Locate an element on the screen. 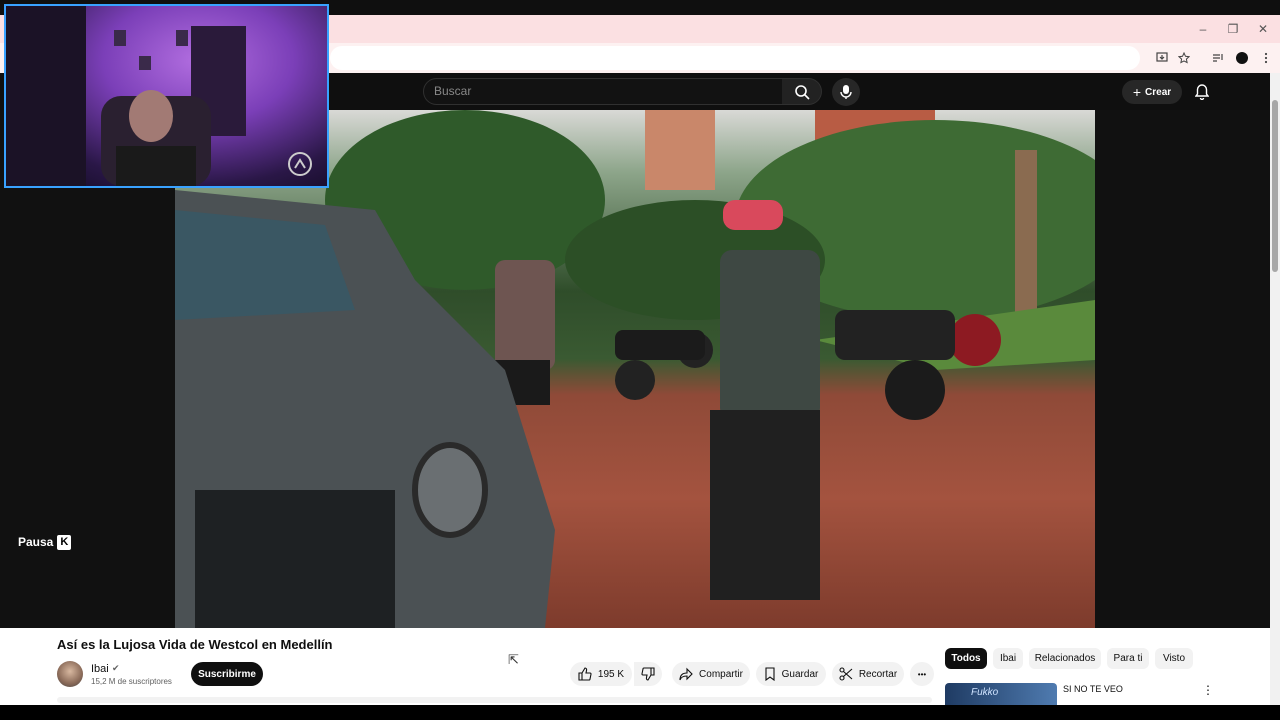  tooltip-shortcut-key: K is located at coordinates (64, 542).